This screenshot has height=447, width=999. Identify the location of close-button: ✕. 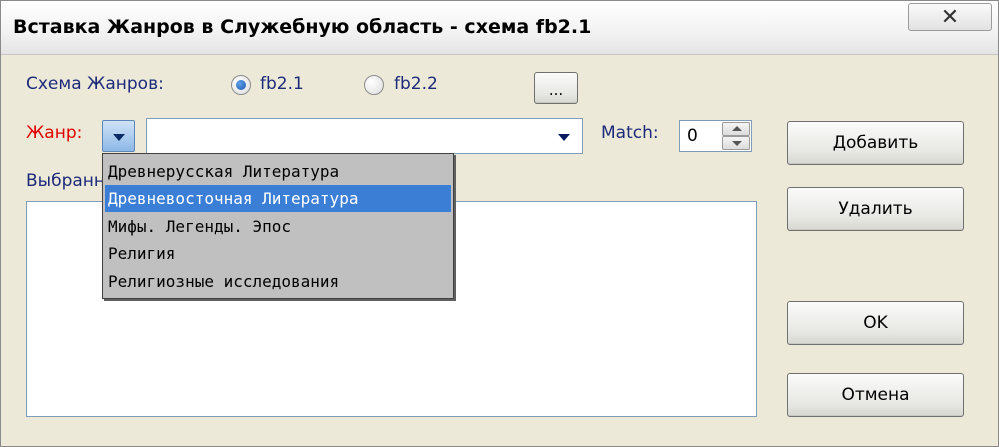
(950, 17).